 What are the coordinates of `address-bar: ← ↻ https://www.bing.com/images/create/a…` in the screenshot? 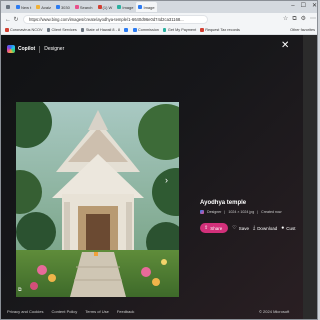 It's located at (159, 19).